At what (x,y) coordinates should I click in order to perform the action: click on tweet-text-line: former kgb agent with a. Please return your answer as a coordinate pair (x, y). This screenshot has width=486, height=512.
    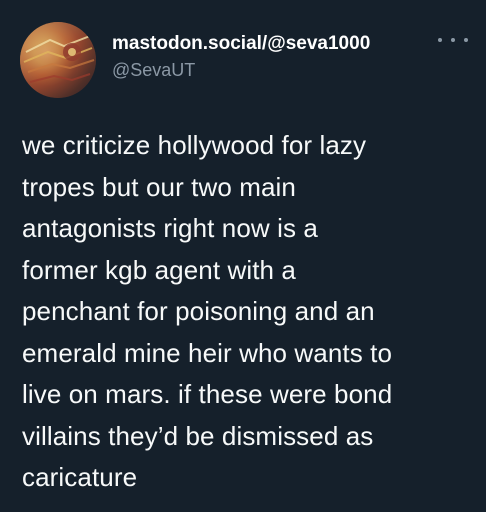
    Looking at the image, I should click on (159, 269).